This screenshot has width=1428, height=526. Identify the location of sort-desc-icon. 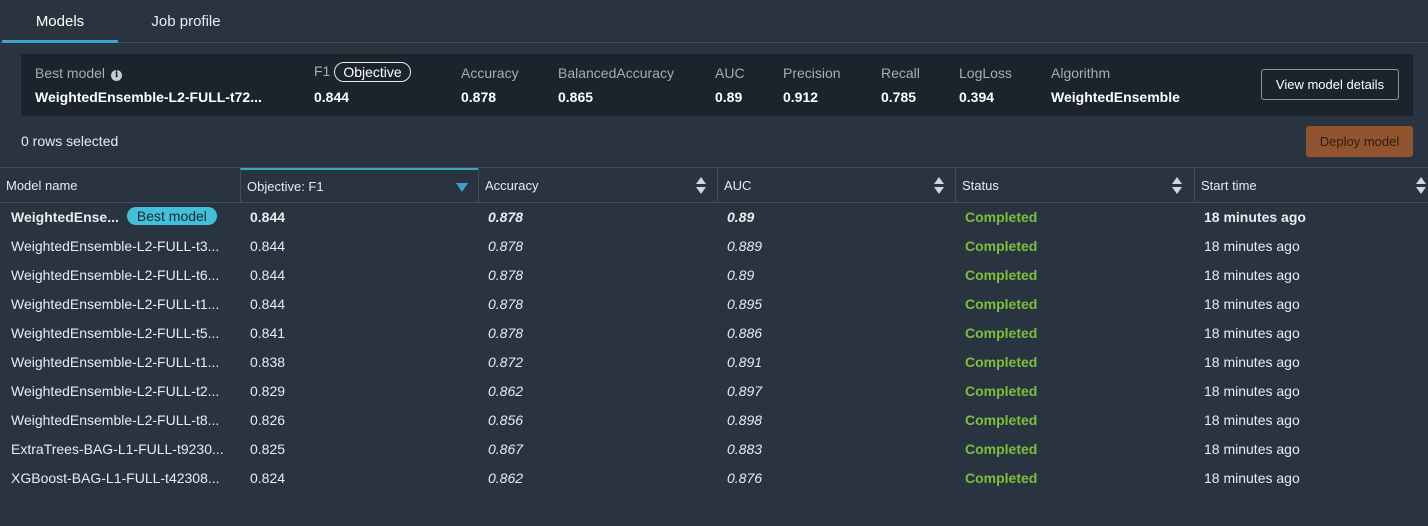
(462, 187).